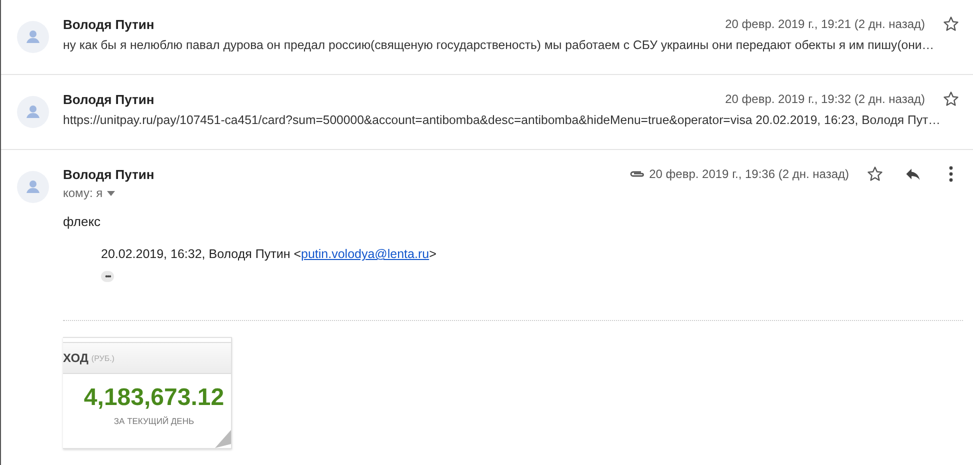 Image resolution: width=973 pixels, height=465 pixels. I want to click on caret-icon, so click(110, 193).